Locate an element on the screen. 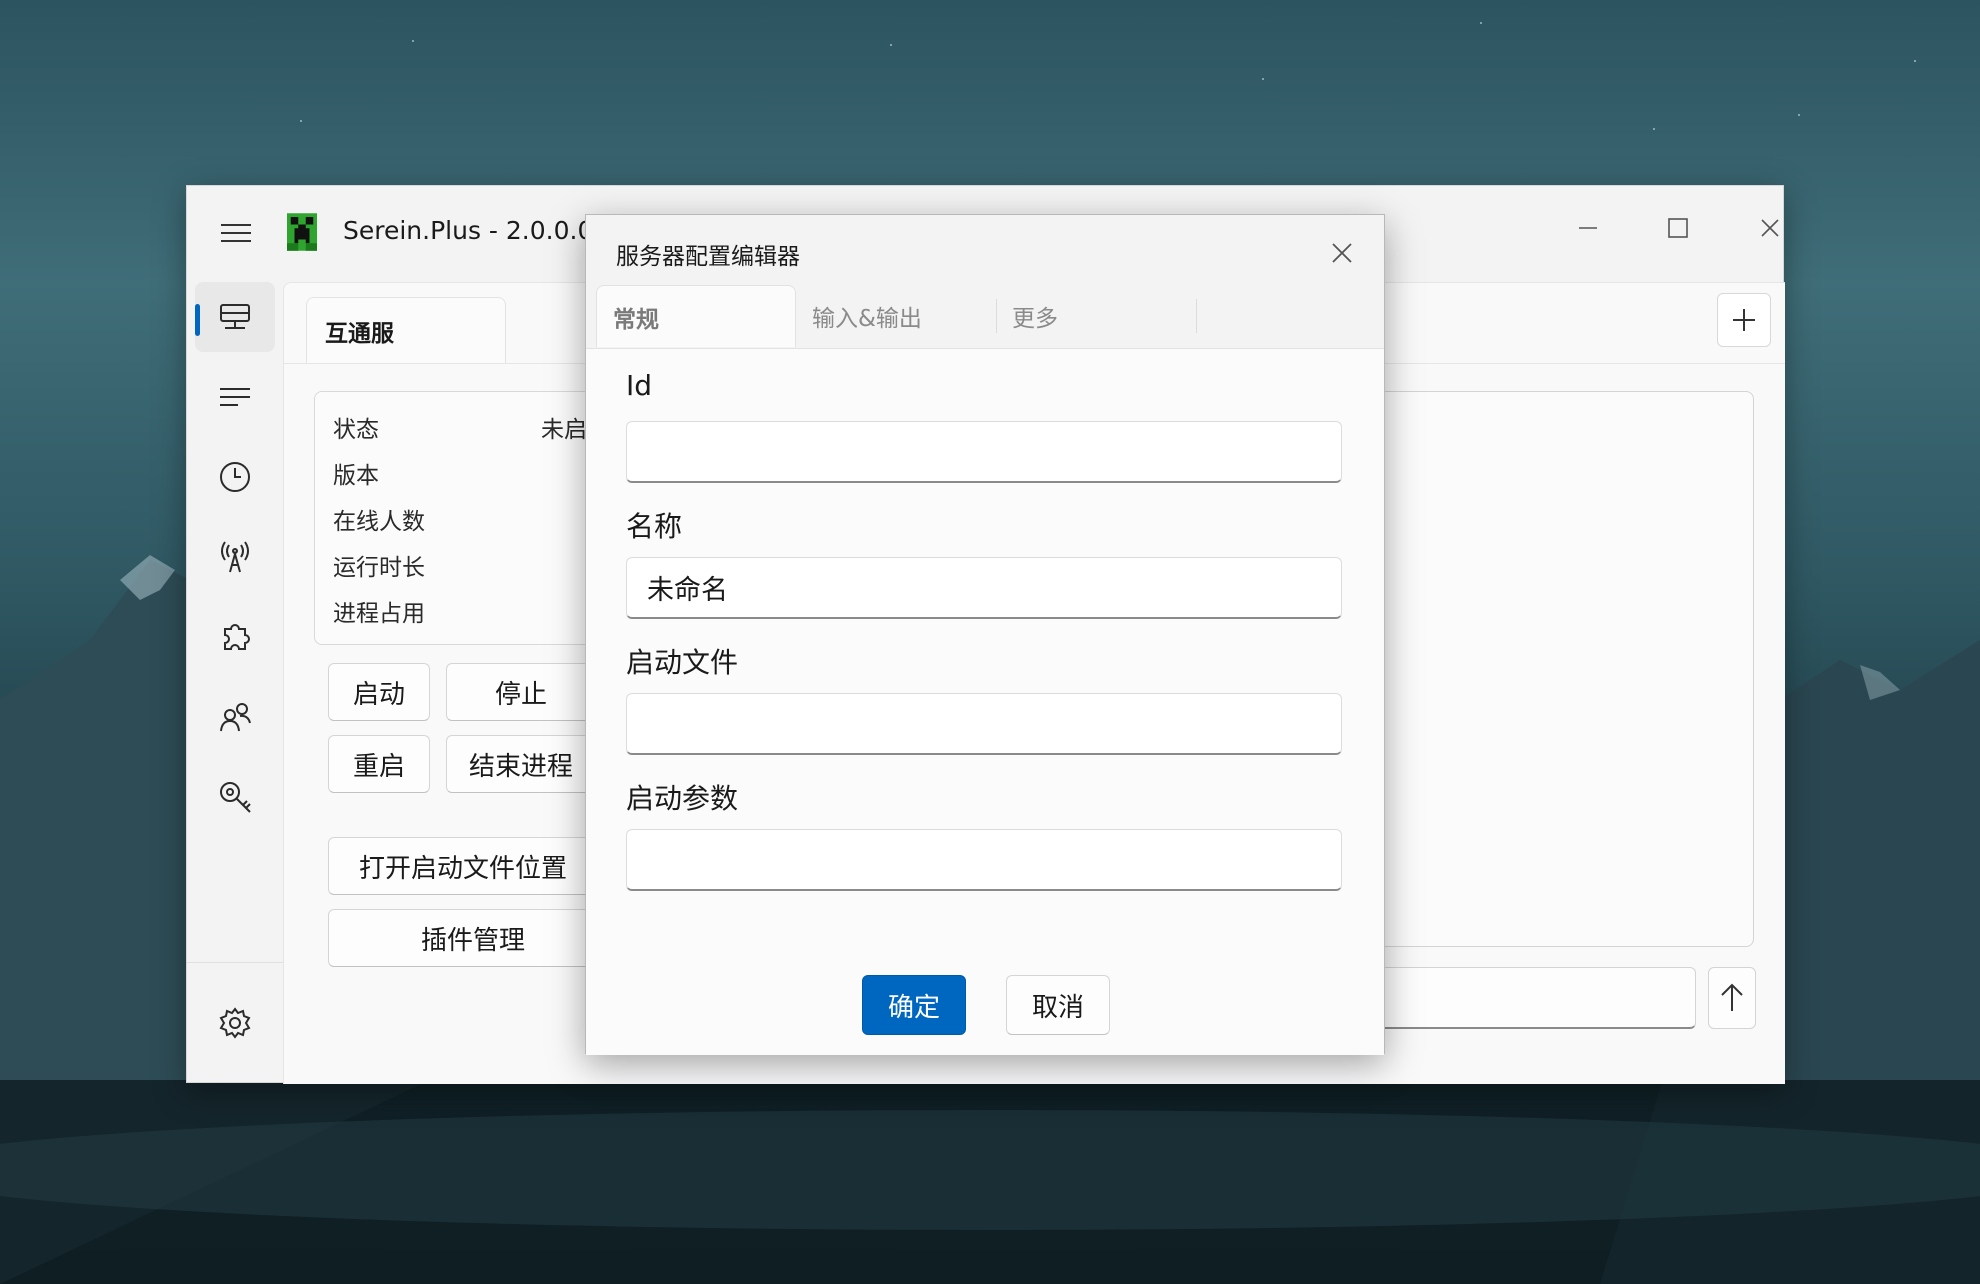 The image size is (1980, 1284). maximize-button is located at coordinates (1678, 228).